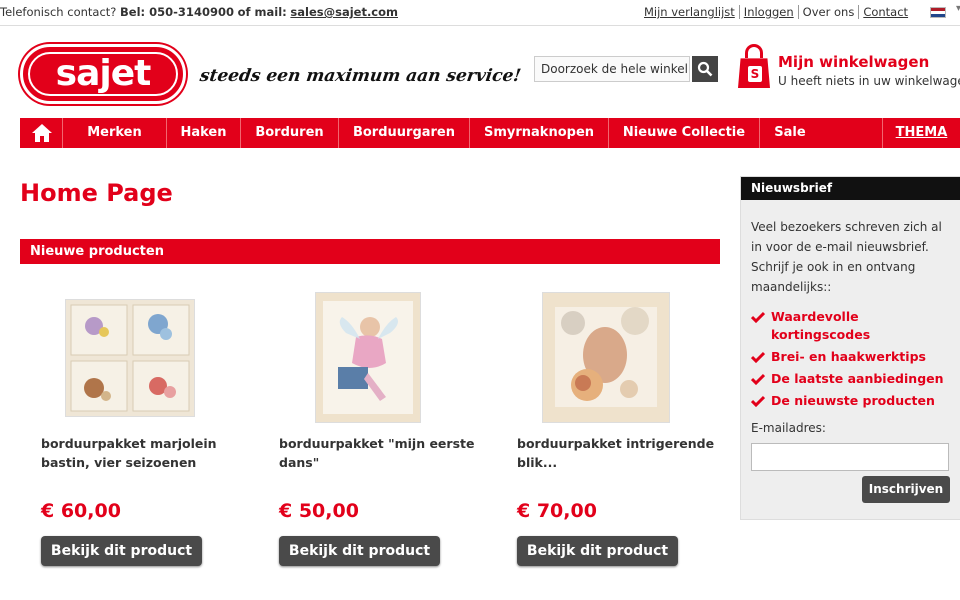 Image resolution: width=960 pixels, height=600 pixels. I want to click on newsletter-title: Nieuwsbrief, so click(850, 188).